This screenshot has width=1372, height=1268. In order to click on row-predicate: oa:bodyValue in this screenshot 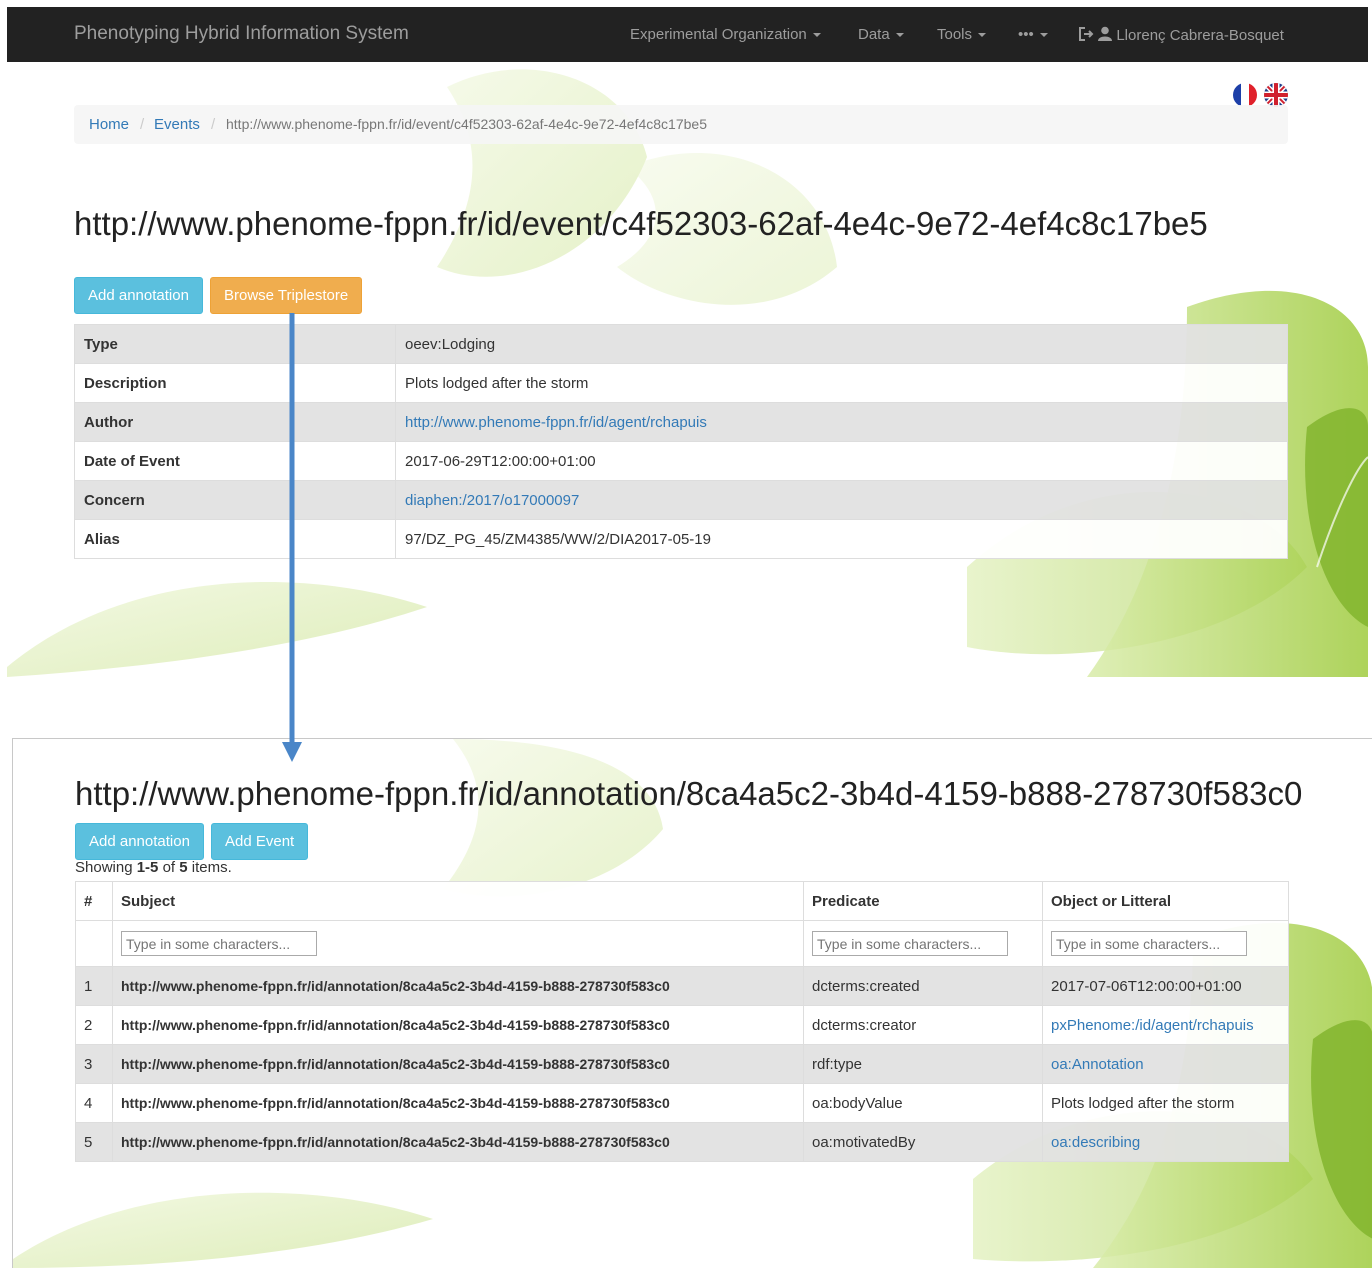, I will do `click(923, 1103)`.